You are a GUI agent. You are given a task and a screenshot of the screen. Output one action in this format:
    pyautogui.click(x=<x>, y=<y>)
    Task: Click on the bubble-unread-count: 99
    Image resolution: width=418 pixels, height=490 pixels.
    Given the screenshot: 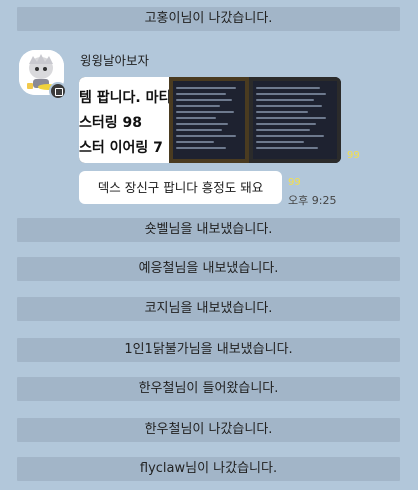 What is the action you would take?
    pyautogui.click(x=294, y=182)
    